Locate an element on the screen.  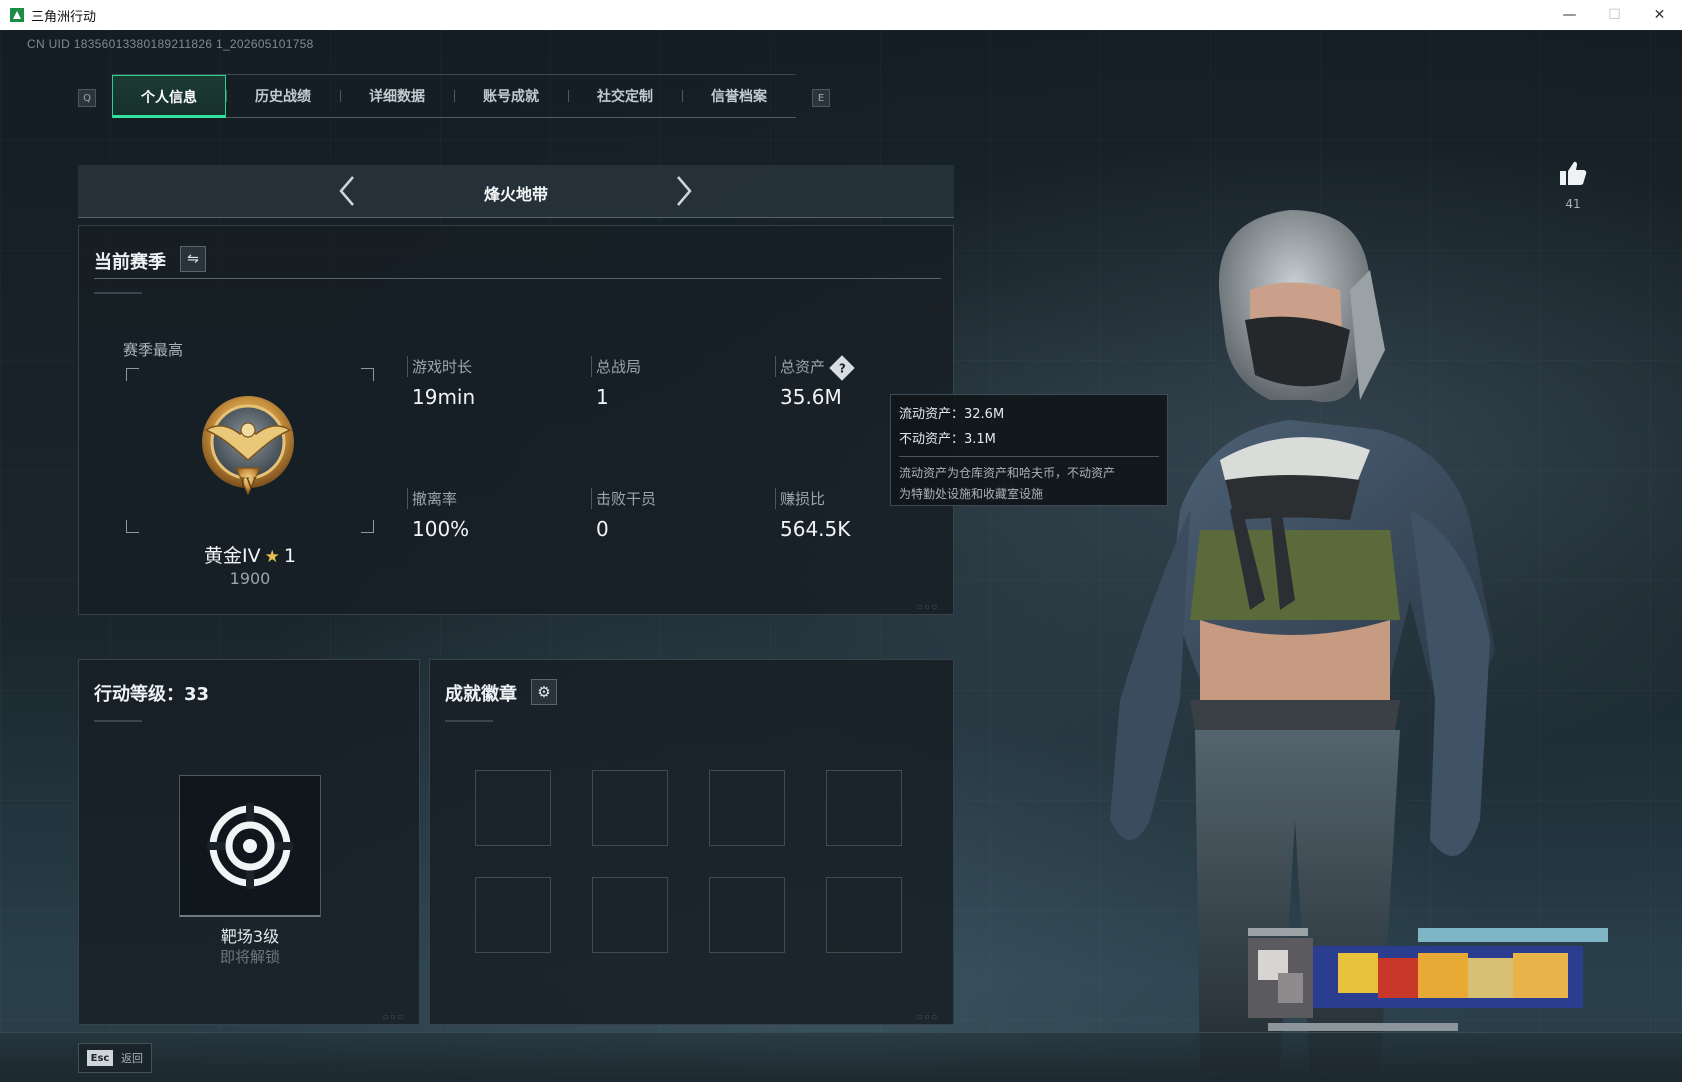
chevron-right-icon is located at coordinates (683, 191).